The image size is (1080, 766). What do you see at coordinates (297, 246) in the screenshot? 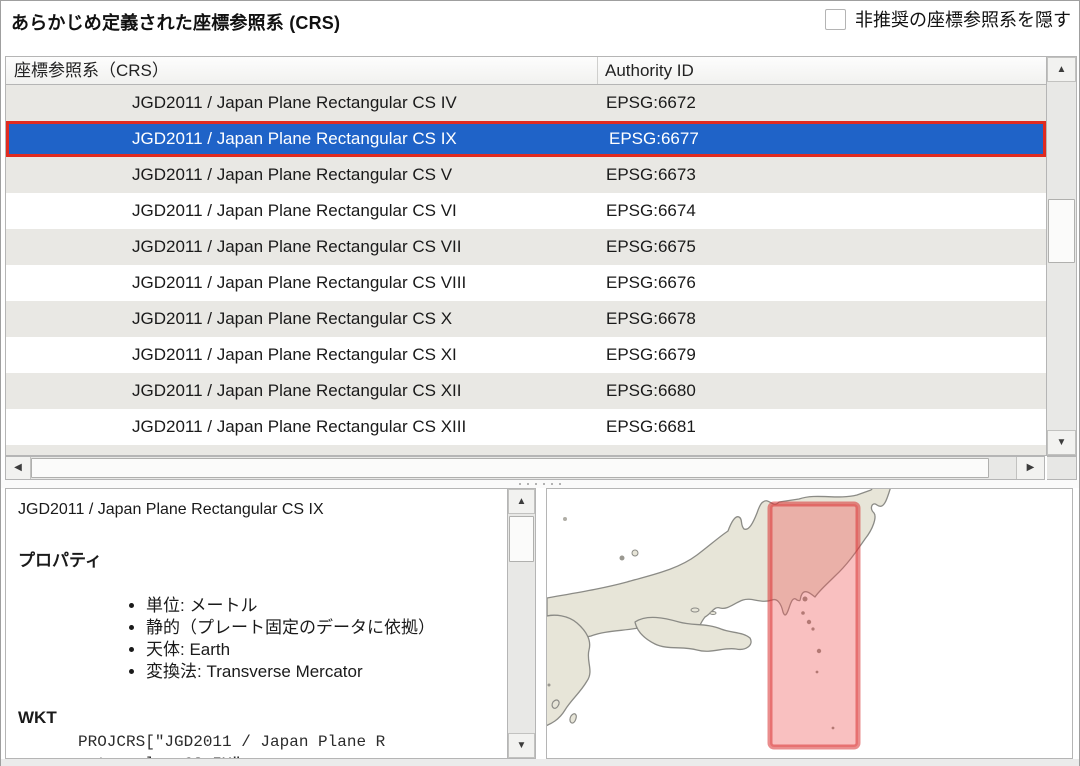
I see `crs-name-cell: JGD2011 / Japan Plane Rectangular CS VII` at bounding box center [297, 246].